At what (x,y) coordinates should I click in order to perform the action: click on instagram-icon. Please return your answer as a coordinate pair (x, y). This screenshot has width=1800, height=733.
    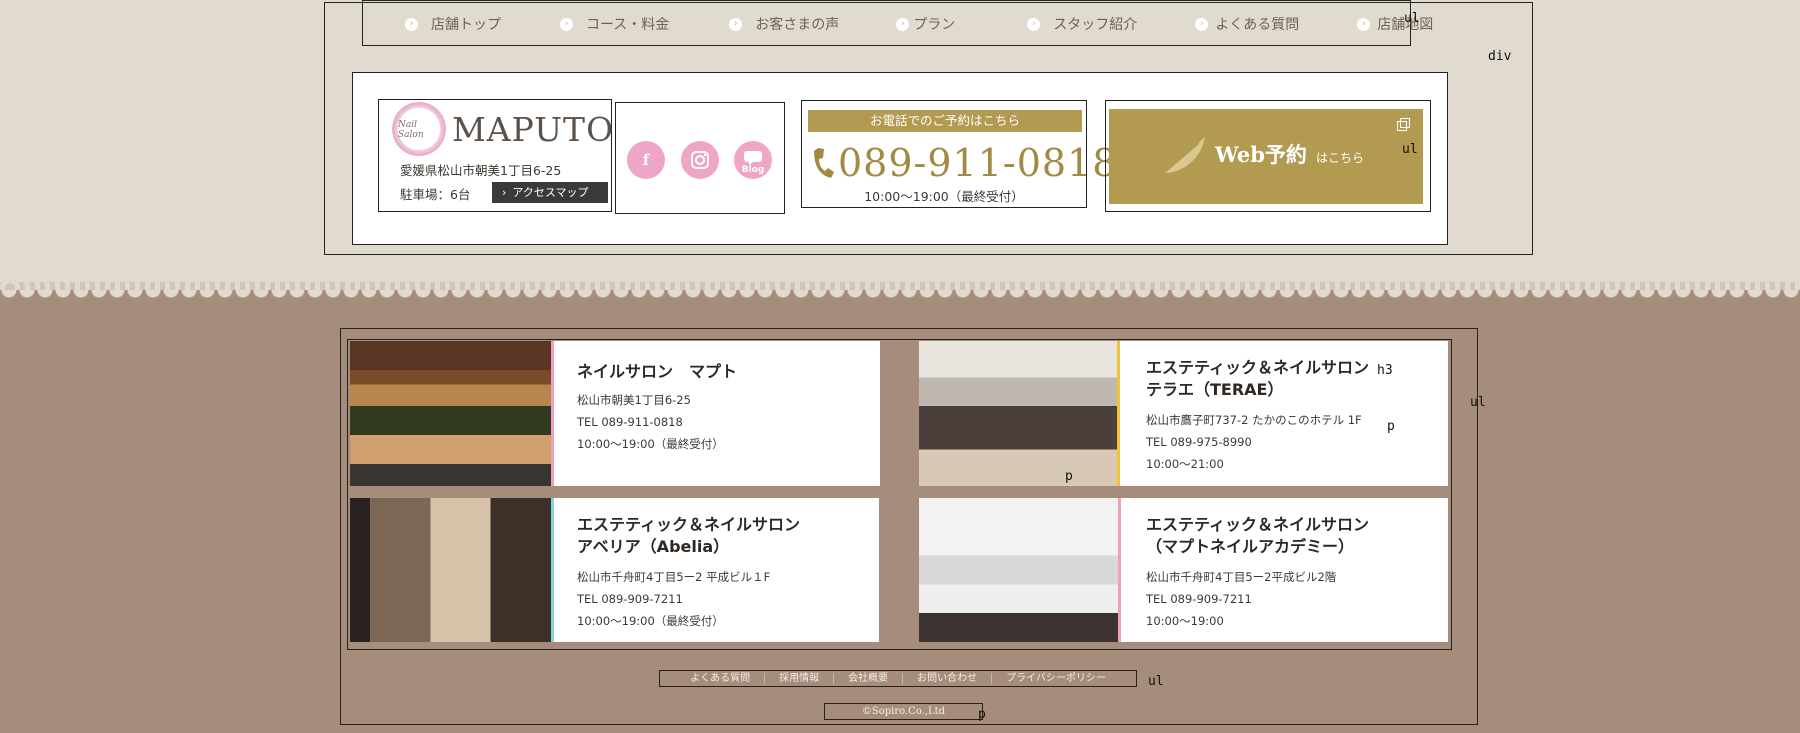
    Looking at the image, I should click on (700, 160).